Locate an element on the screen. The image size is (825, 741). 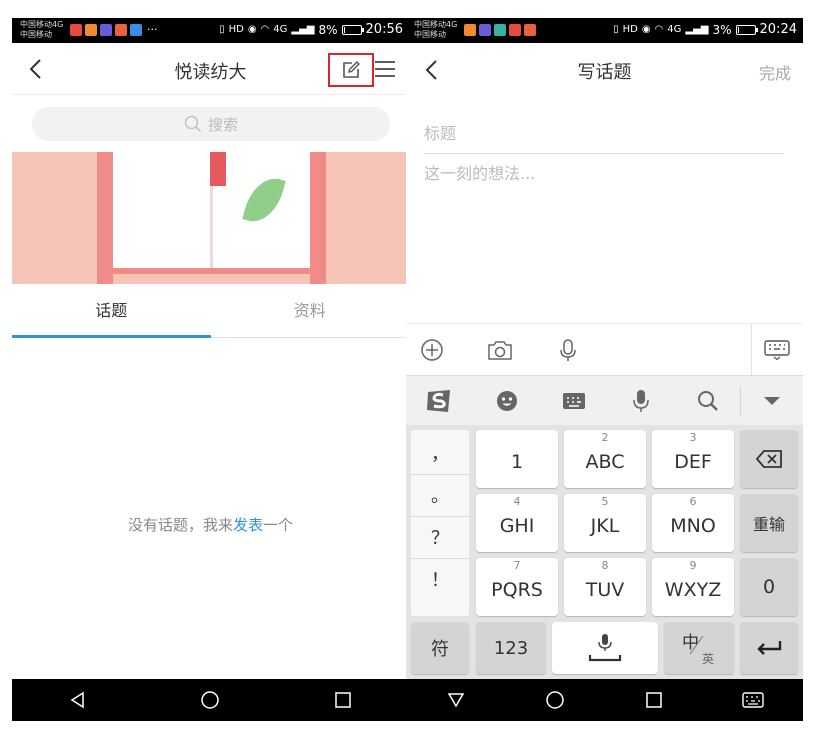
tab-topics: 话题 is located at coordinates (111, 311).